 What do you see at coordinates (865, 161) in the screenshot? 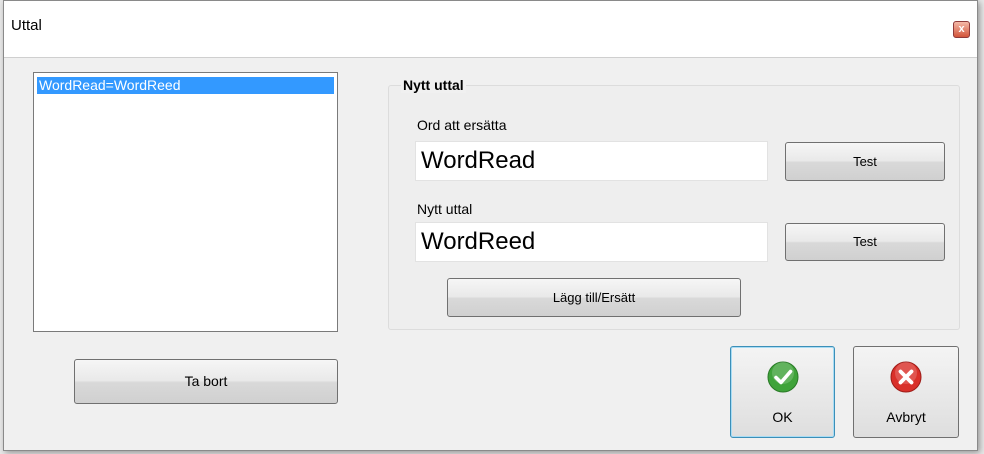
I see `test-word-button: Test` at bounding box center [865, 161].